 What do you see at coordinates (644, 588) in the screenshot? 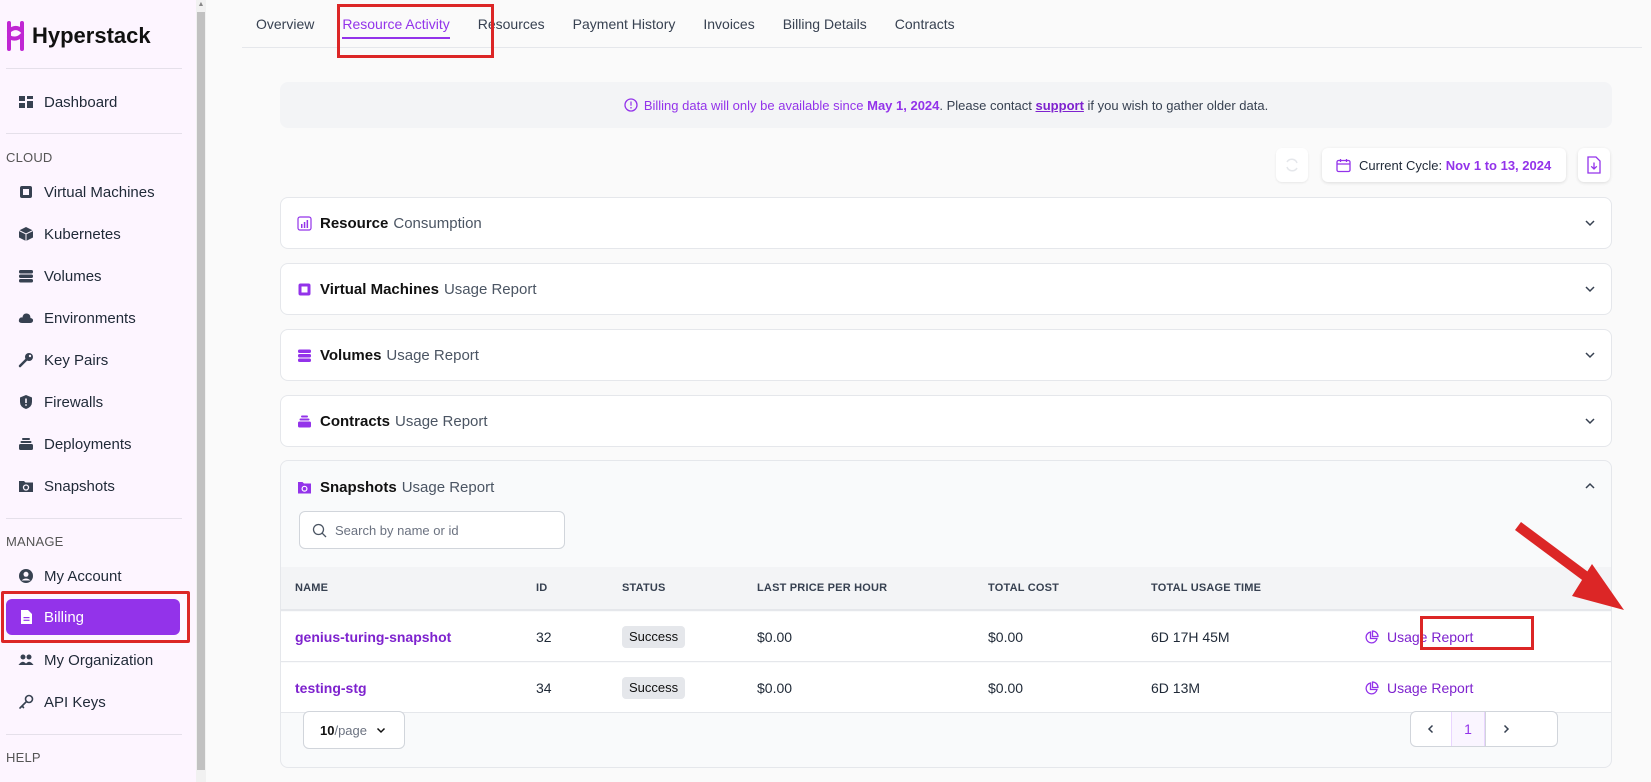
I see `column-header-status: STATUS` at bounding box center [644, 588].